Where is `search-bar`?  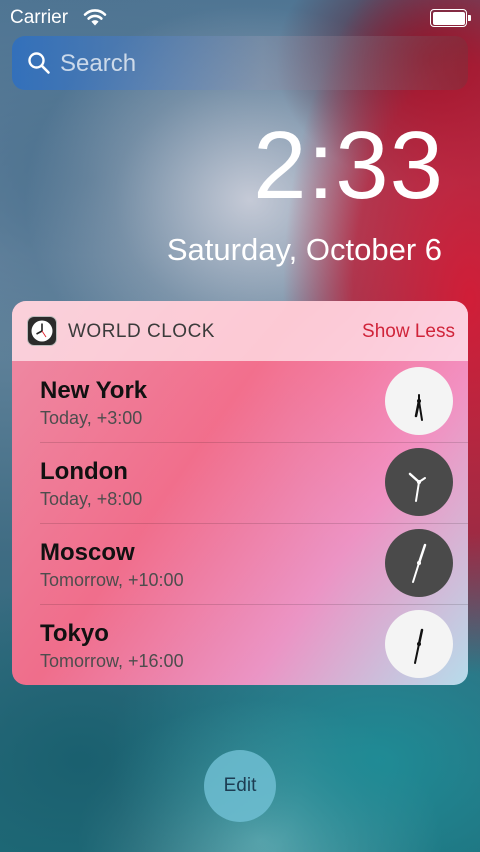 search-bar is located at coordinates (240, 63).